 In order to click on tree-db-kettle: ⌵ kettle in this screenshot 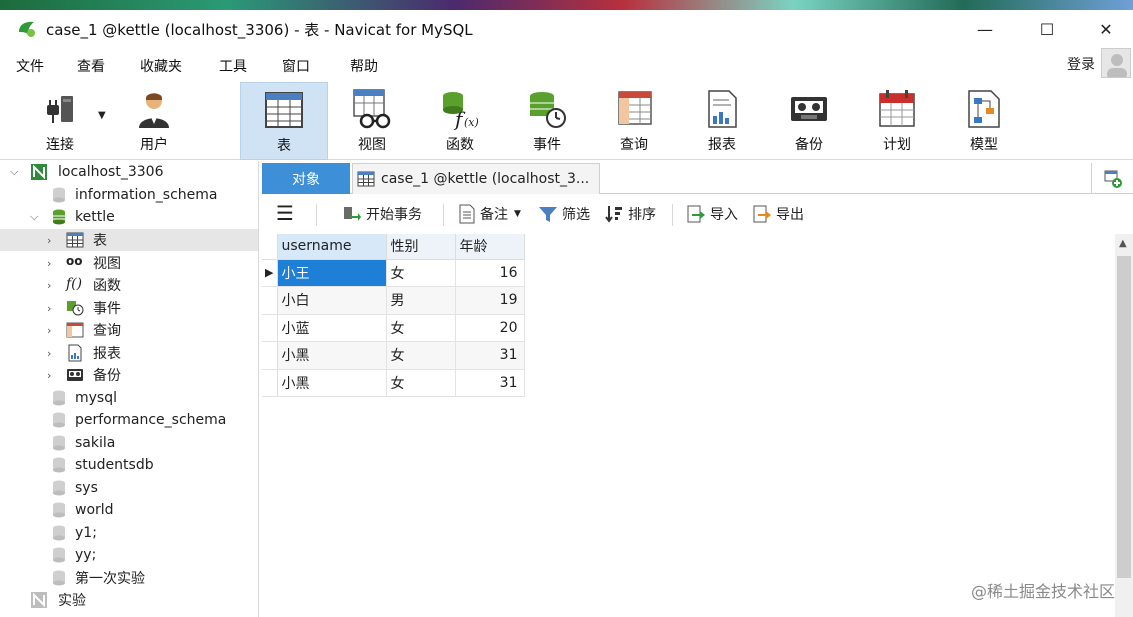, I will do `click(129, 217)`.